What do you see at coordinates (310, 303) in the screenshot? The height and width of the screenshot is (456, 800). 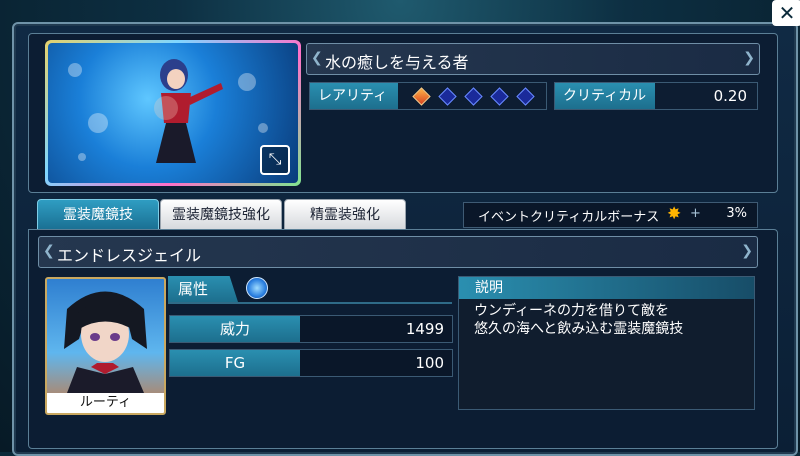 I see `attribute-divider` at bounding box center [310, 303].